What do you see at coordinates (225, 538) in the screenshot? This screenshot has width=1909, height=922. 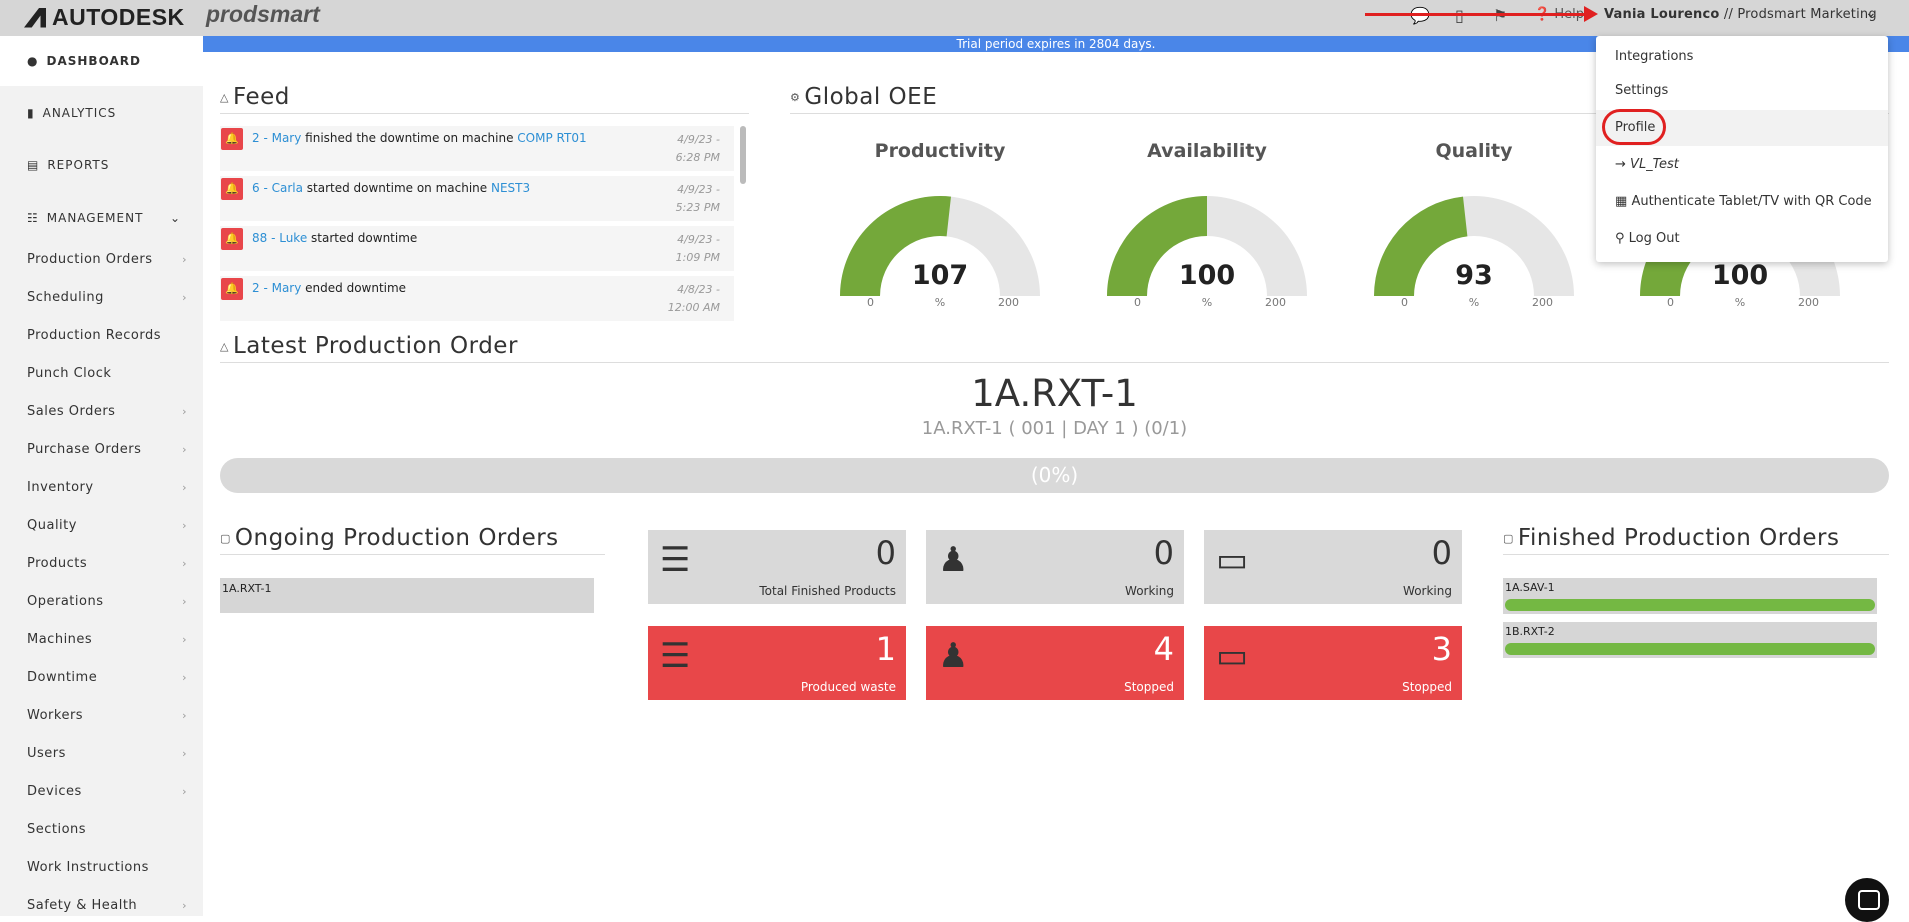 I see `folder-open-icon: ▢` at bounding box center [225, 538].